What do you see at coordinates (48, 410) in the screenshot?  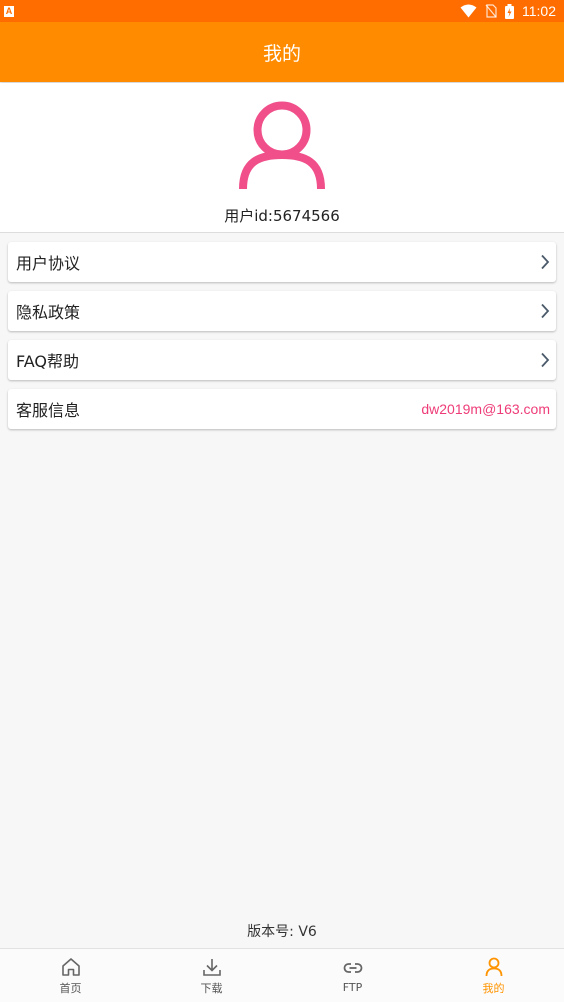 I see `menu-item-label: 客服信息` at bounding box center [48, 410].